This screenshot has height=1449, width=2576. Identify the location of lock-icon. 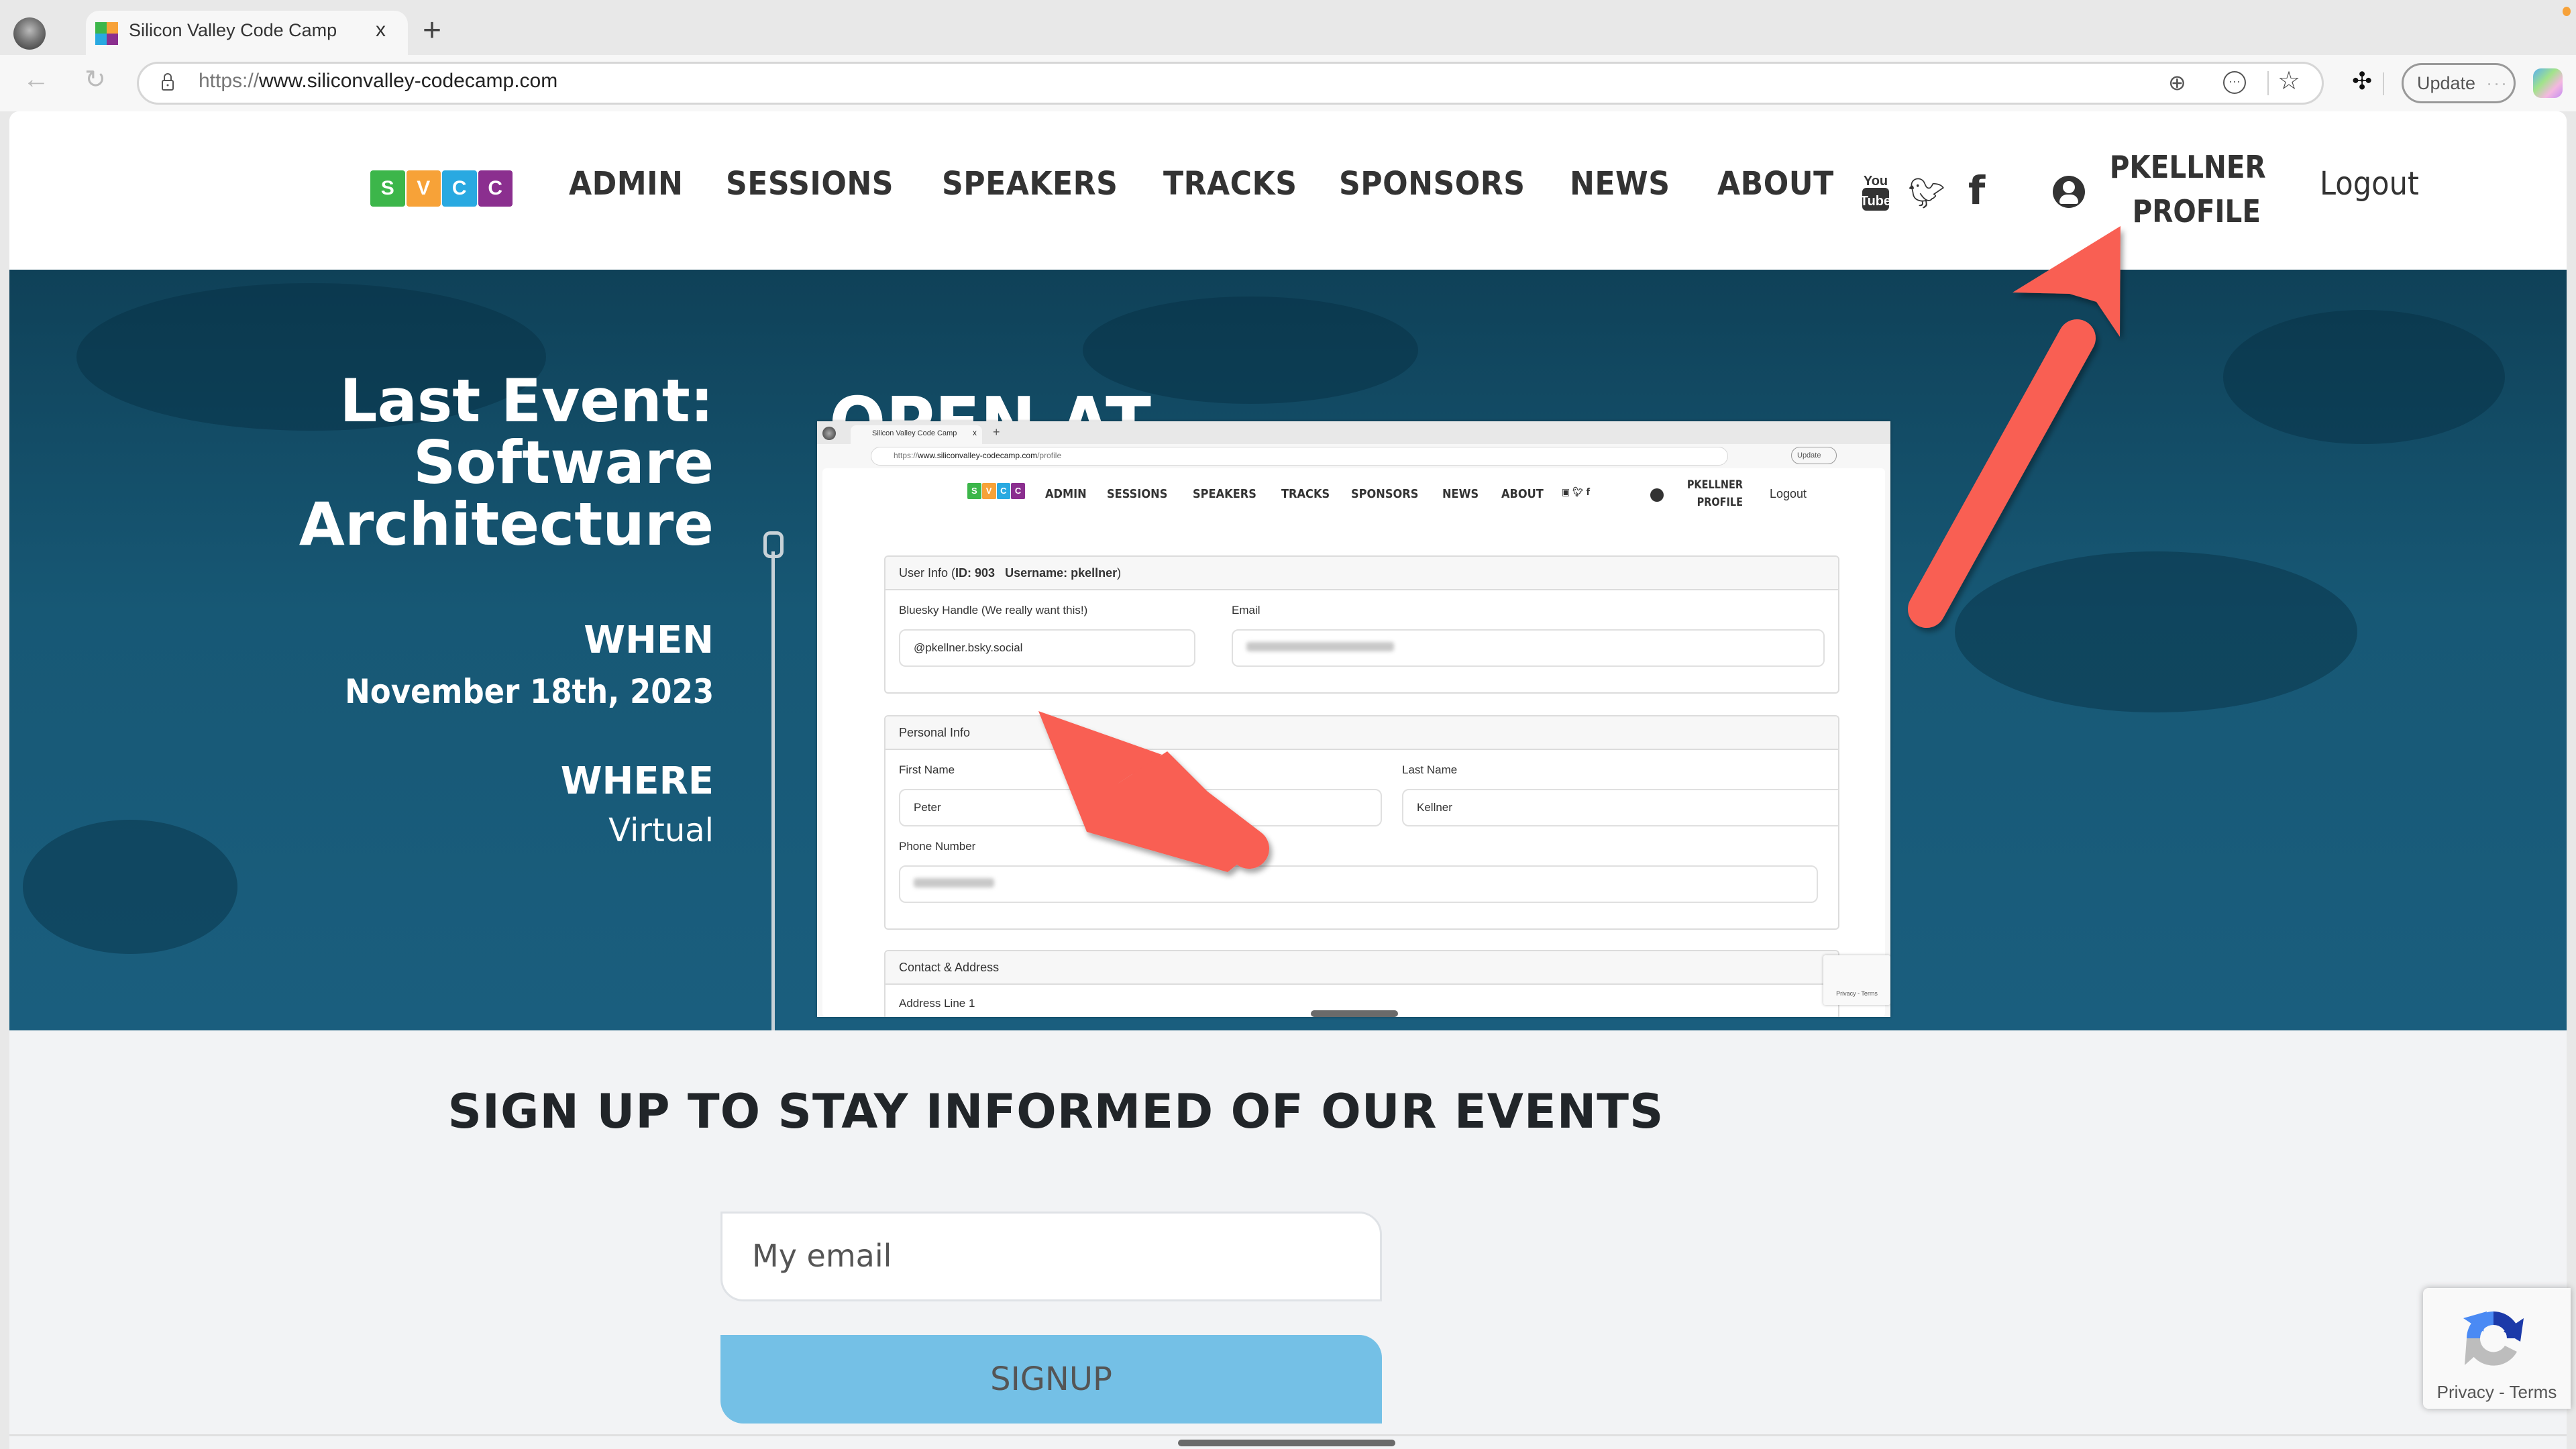
(168, 82).